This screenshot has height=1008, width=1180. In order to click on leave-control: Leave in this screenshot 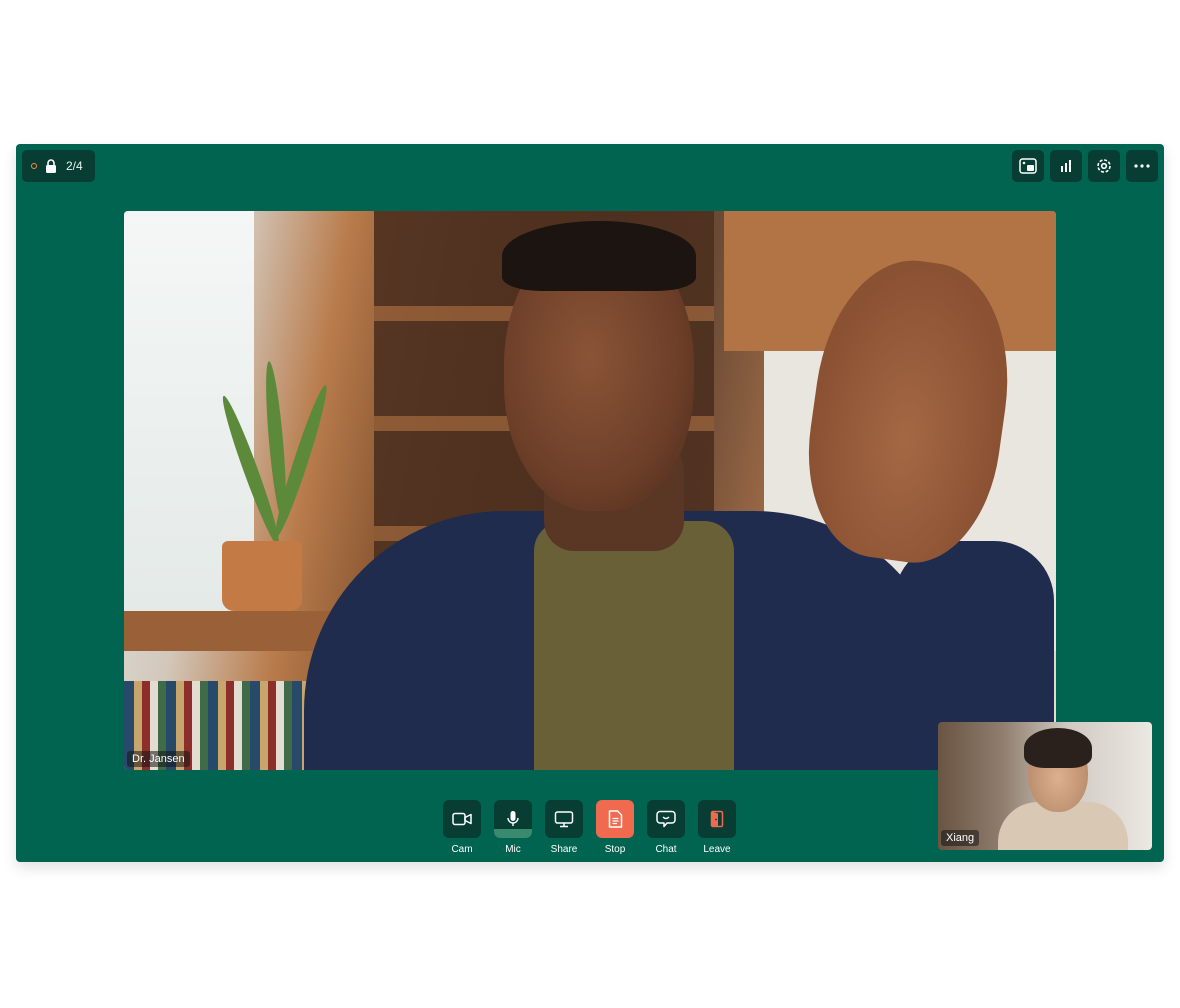, I will do `click(717, 827)`.